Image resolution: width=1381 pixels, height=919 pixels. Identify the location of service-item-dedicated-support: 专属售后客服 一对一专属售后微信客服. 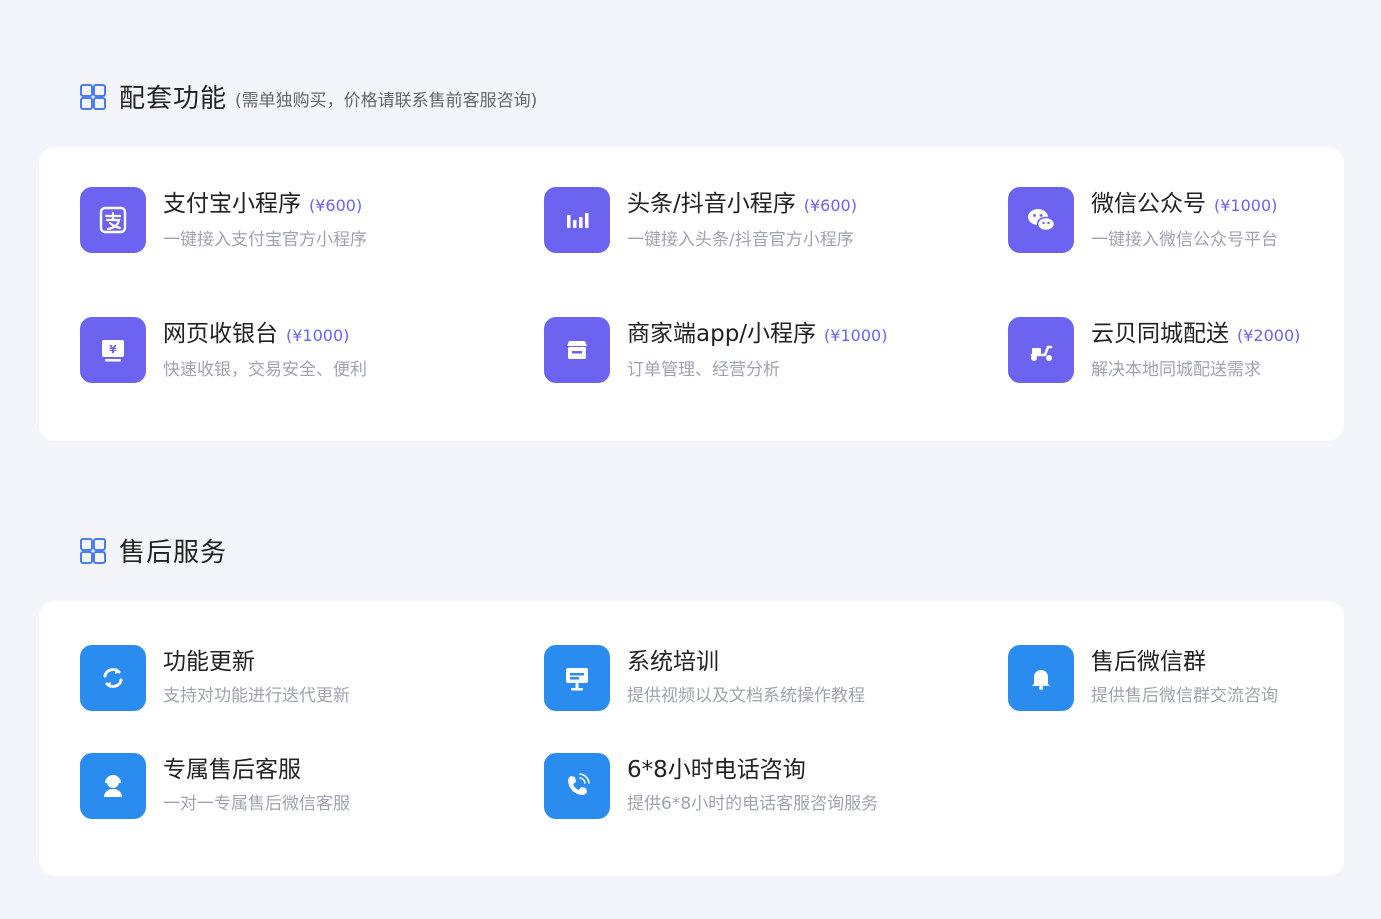
(215, 786).